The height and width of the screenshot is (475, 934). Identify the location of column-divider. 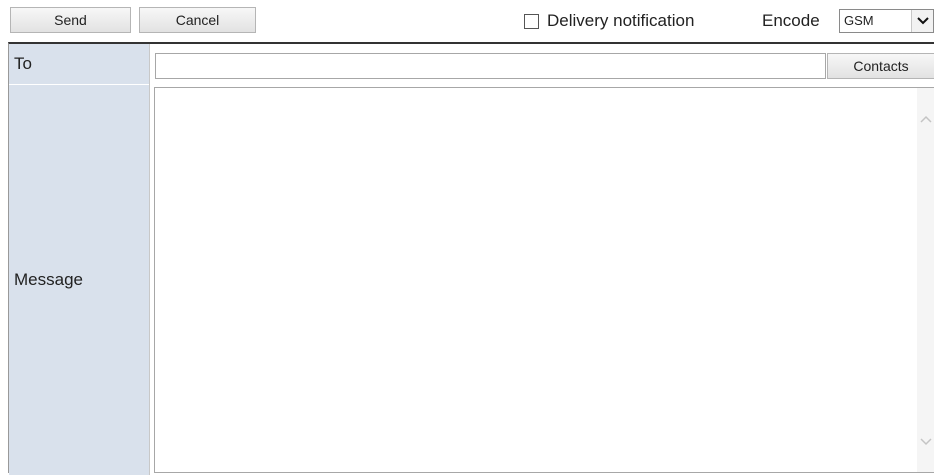
(149, 259).